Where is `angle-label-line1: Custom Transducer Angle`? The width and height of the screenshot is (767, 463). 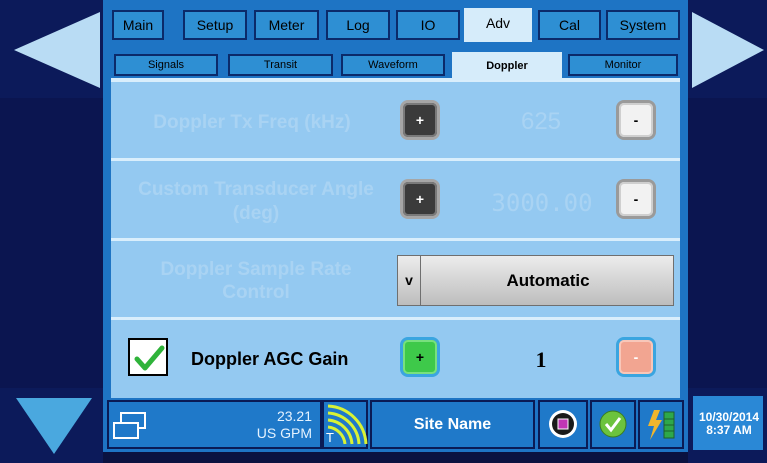
angle-label-line1: Custom Transducer Angle is located at coordinates (256, 189).